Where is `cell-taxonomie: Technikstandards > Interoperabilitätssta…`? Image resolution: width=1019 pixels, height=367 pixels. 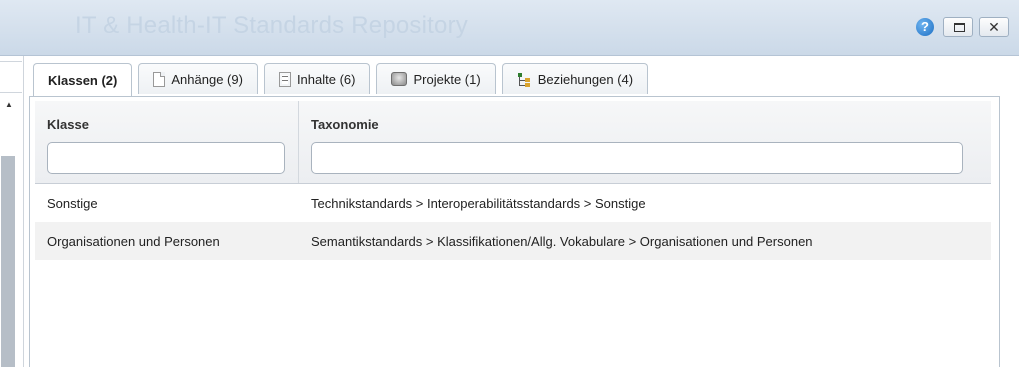
cell-taxonomie: Technikstandards > Interoperabilitätssta… is located at coordinates (478, 203).